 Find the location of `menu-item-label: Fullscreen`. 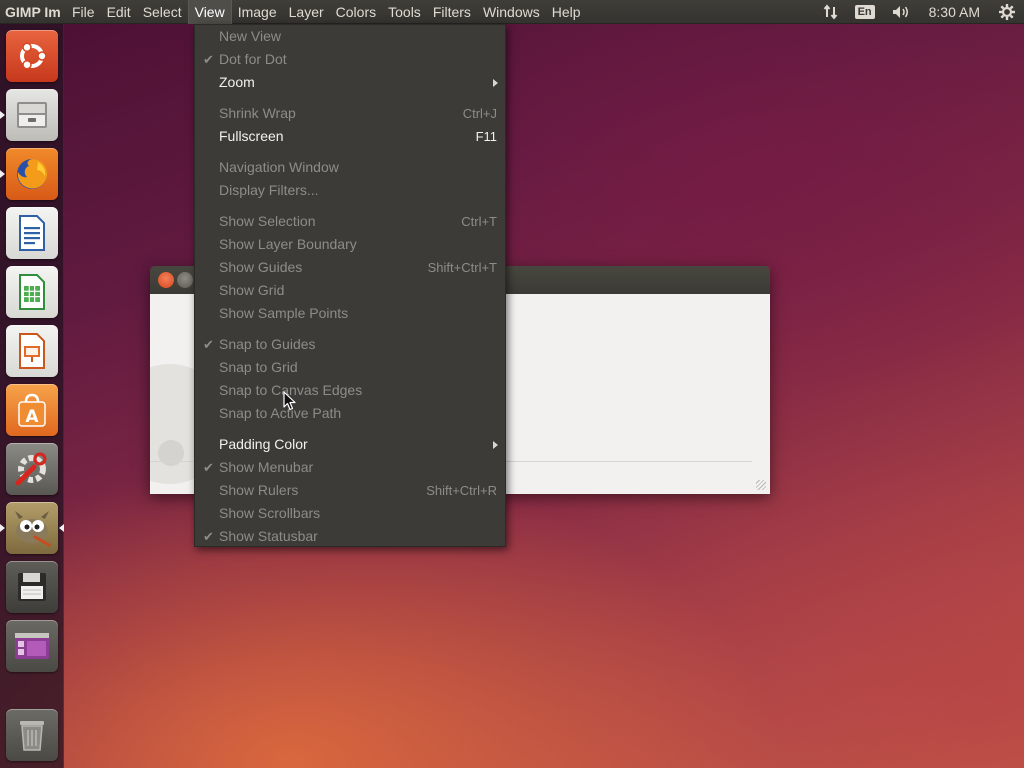

menu-item-label: Fullscreen is located at coordinates (251, 136).